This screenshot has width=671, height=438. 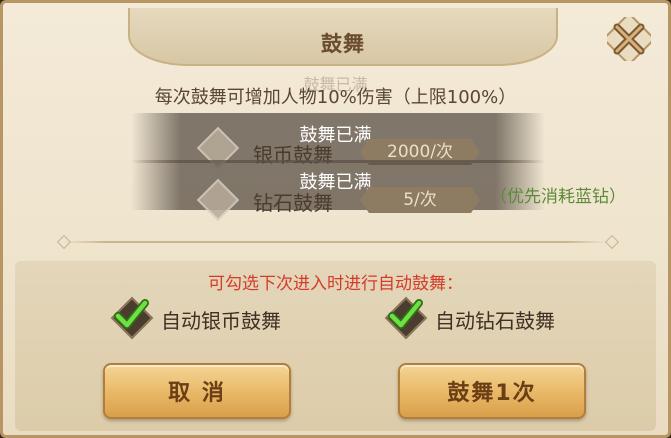 I want to click on section-divider, so click(x=335, y=242).